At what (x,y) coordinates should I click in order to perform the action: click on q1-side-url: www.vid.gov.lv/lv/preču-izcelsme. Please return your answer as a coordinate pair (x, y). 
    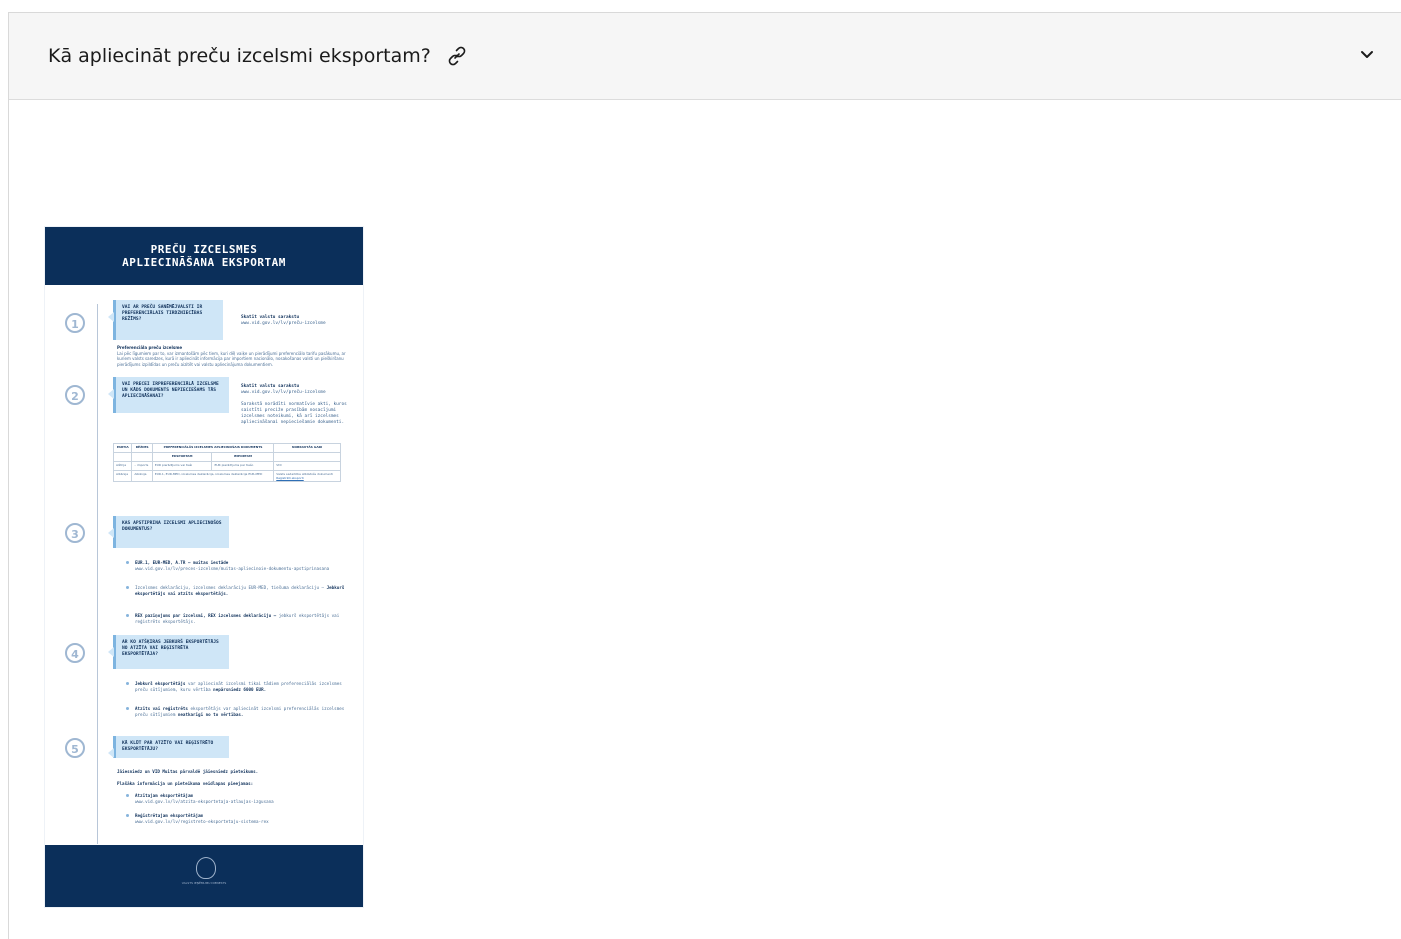
    Looking at the image, I should click on (283, 323).